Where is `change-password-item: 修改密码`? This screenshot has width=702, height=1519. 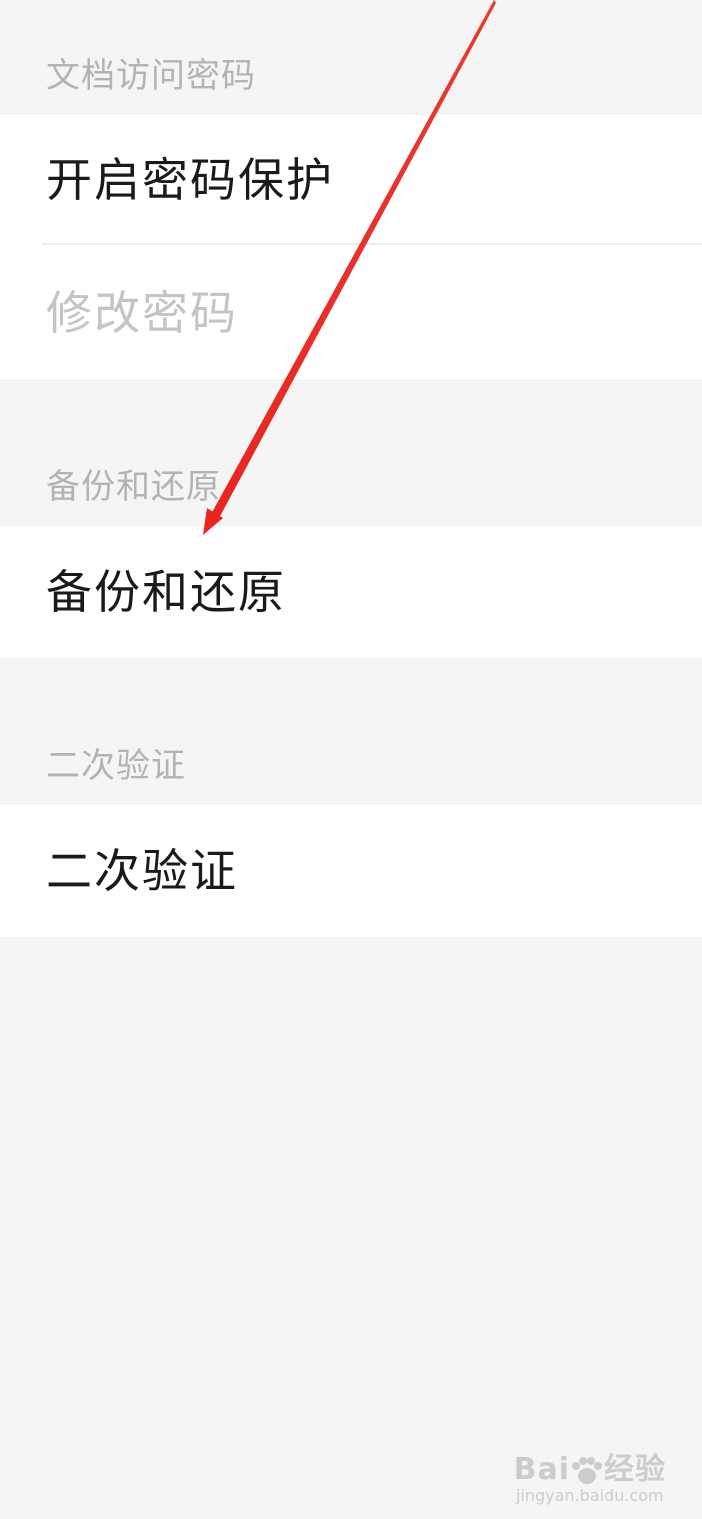 change-password-item: 修改密码 is located at coordinates (351, 313).